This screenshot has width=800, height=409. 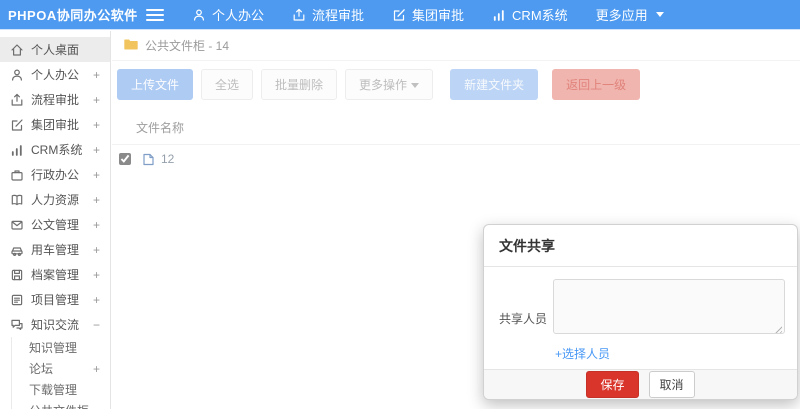 What do you see at coordinates (523, 318) in the screenshot?
I see `share-people-label: 共享人员` at bounding box center [523, 318].